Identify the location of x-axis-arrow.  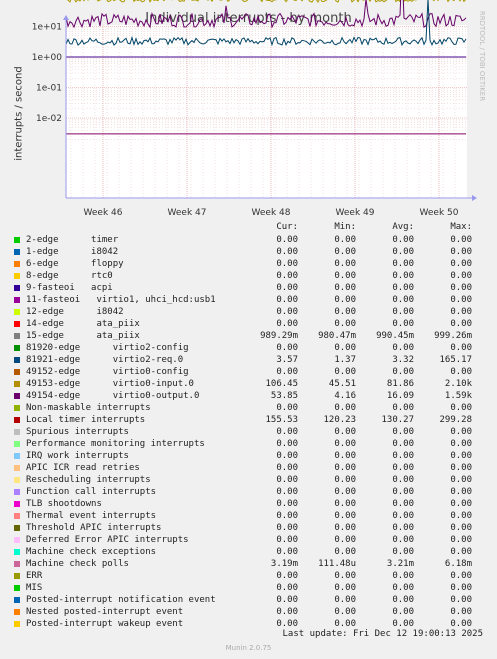
(474, 198).